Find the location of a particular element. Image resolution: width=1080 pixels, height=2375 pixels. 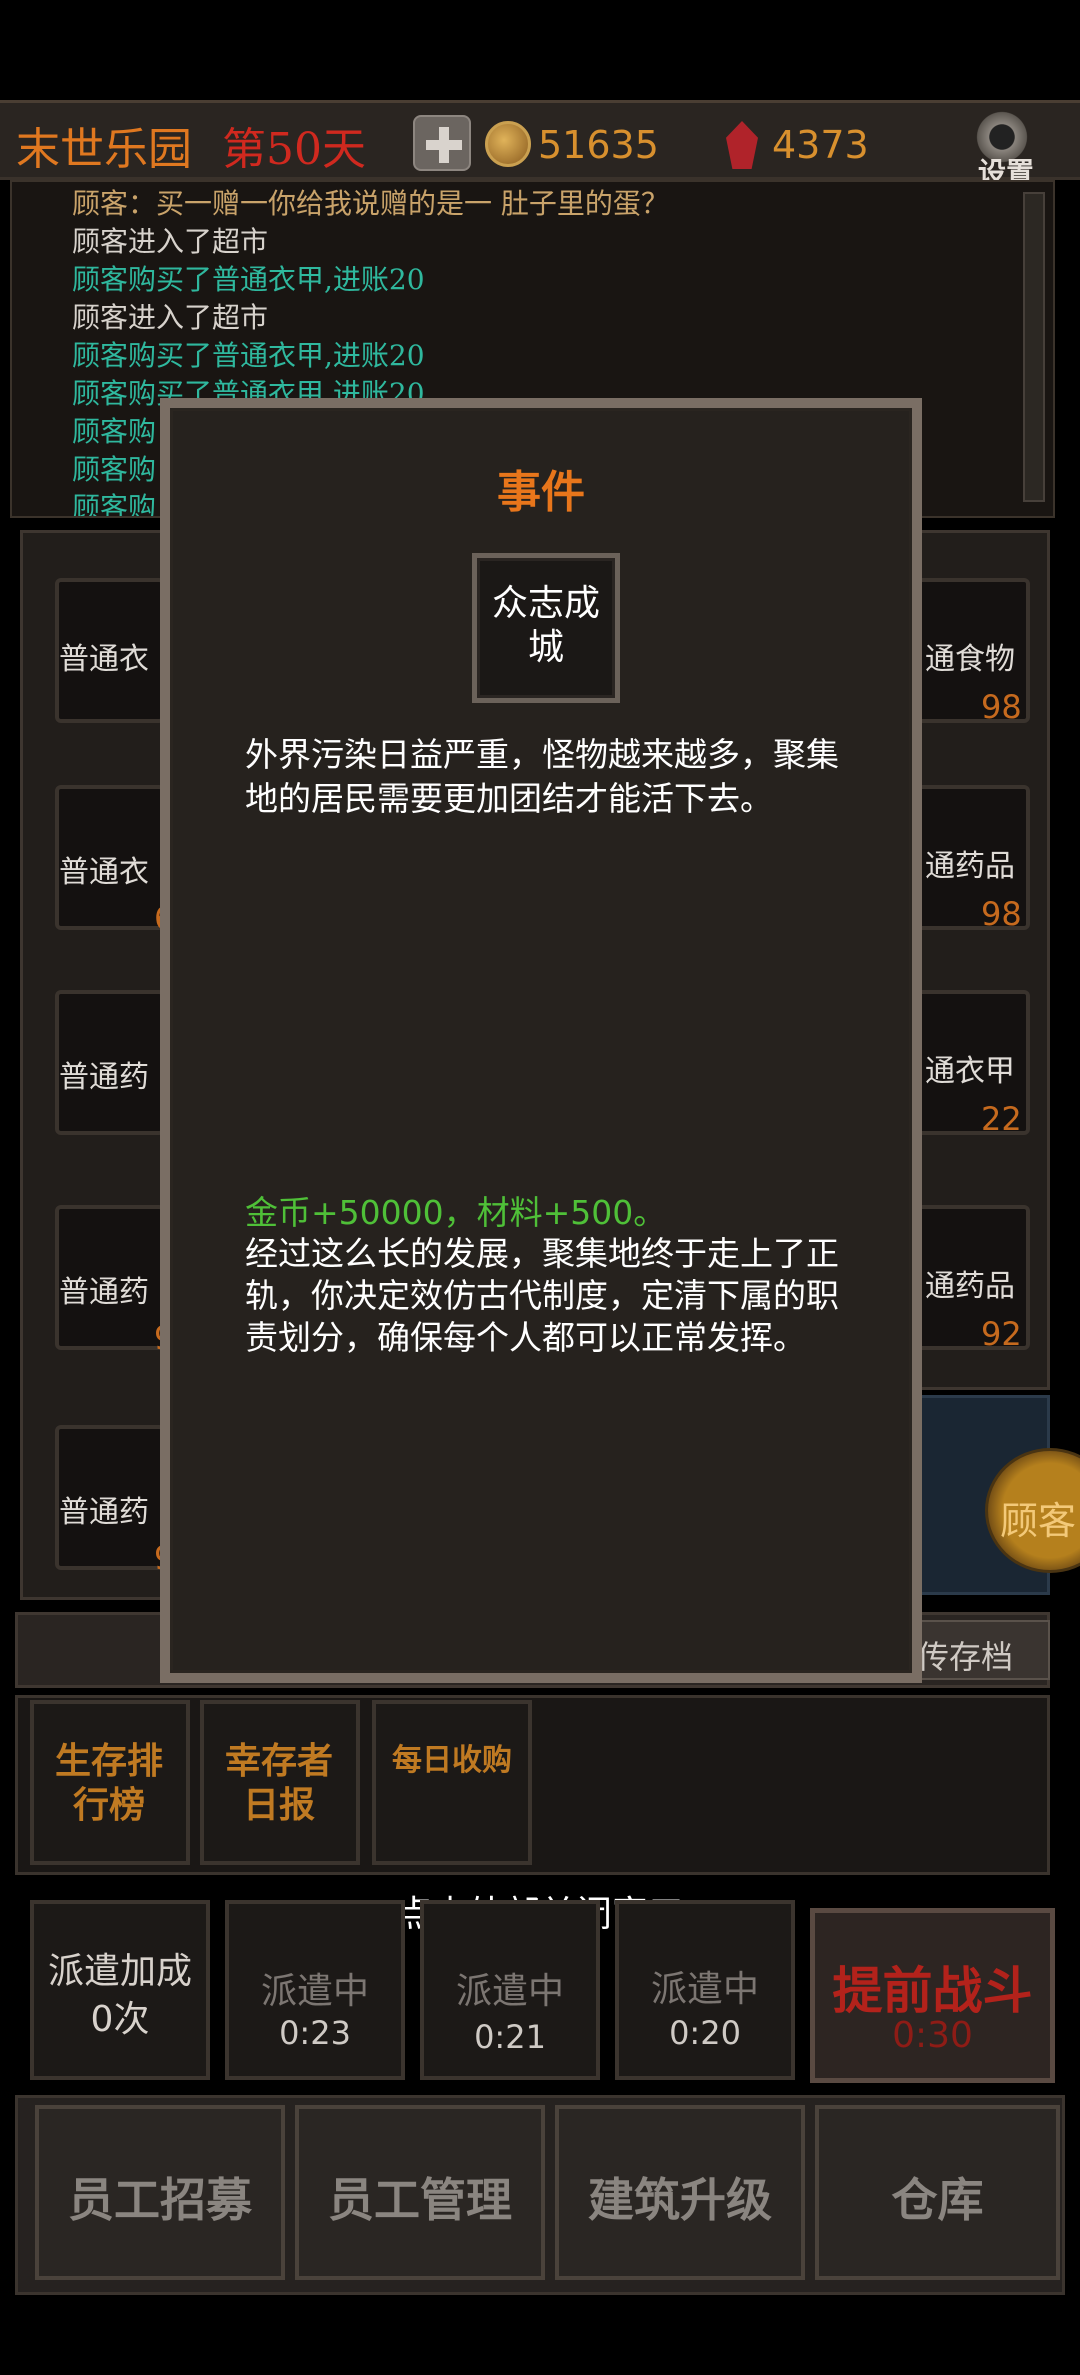

gem-icon is located at coordinates (742, 145).